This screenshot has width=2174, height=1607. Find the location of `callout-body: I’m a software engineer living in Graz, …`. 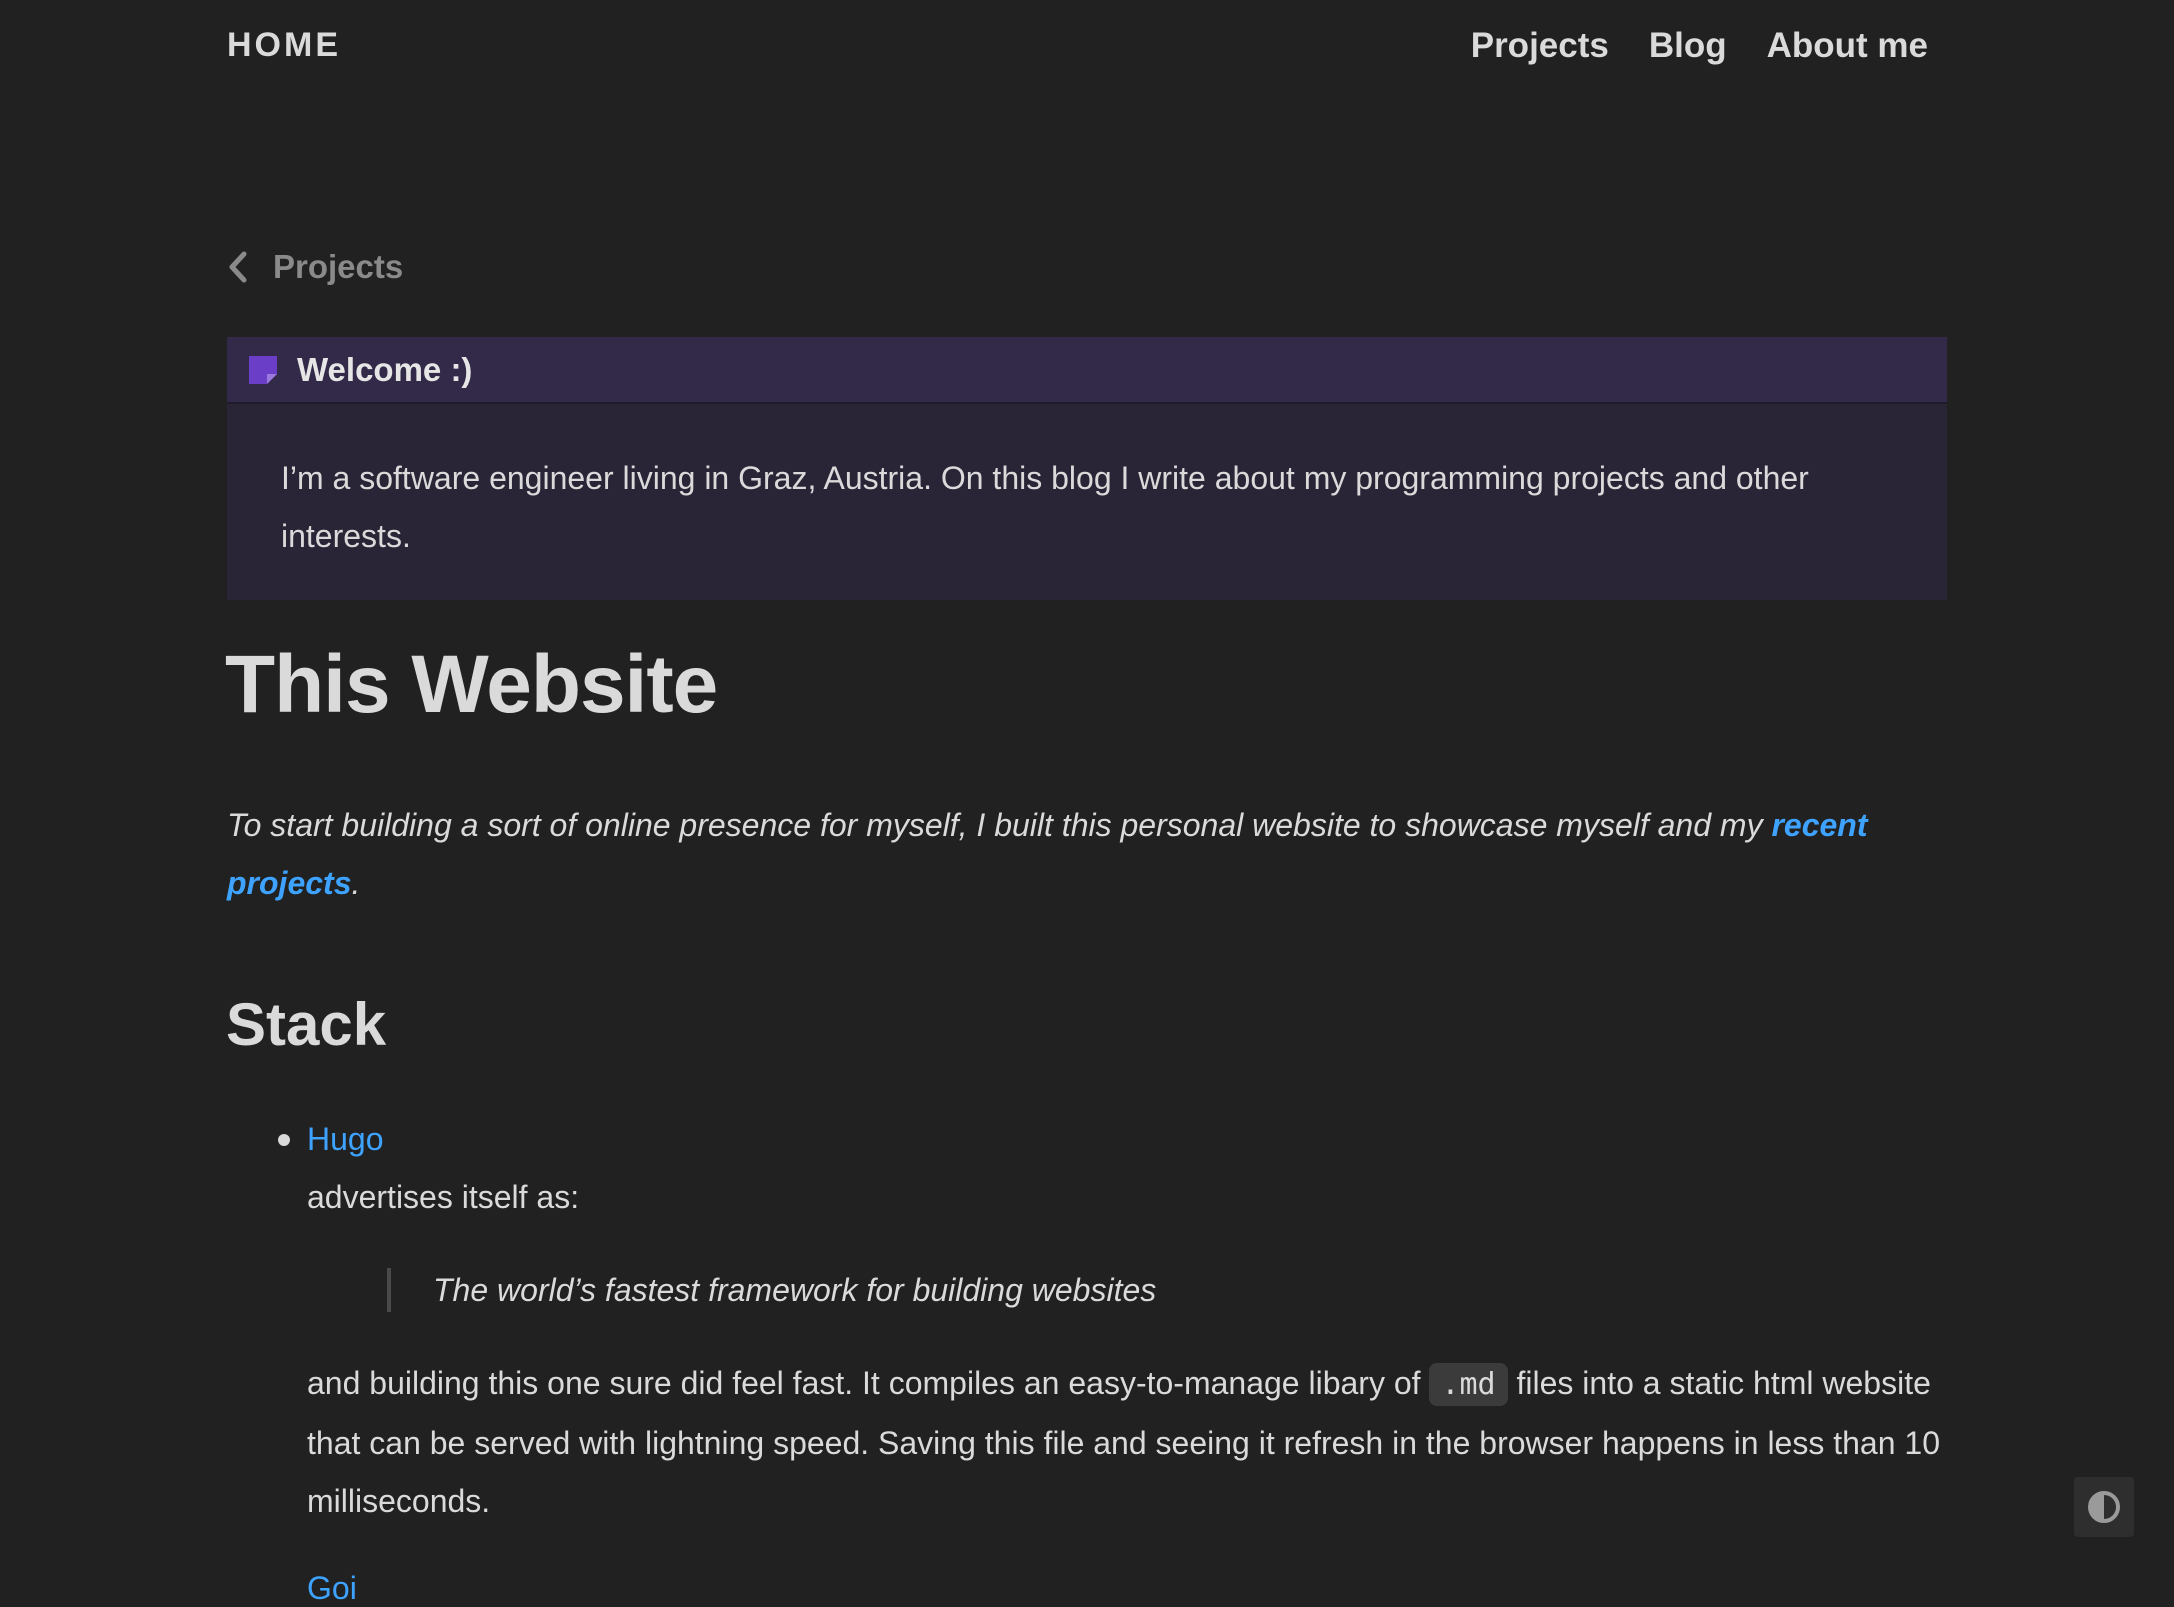

callout-body: I’m a software engineer living in Graz, … is located at coordinates (1045, 507).